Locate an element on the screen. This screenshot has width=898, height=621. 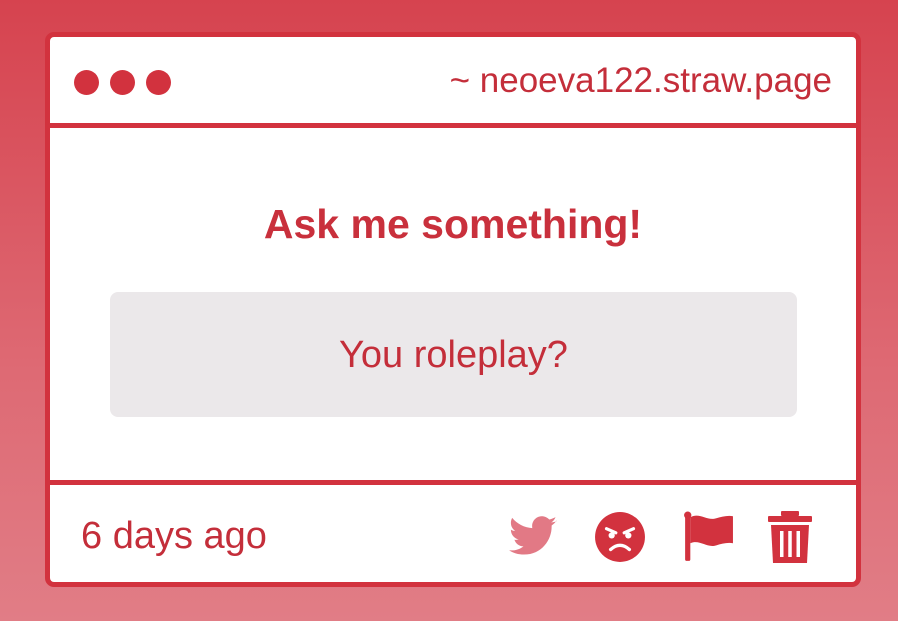
timestamp: 6 days ago is located at coordinates (174, 536).